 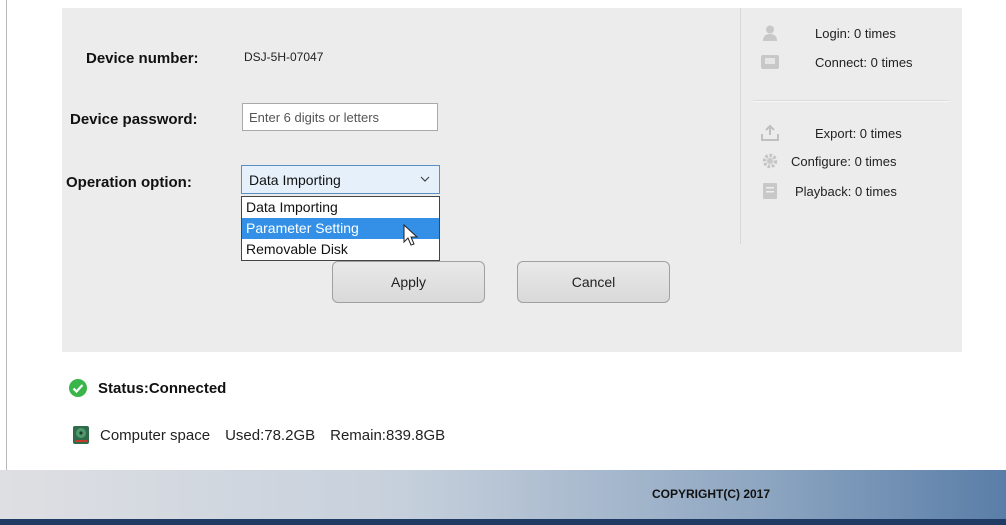 I want to click on stat-connect: Connect: 0 times, so click(x=836, y=62).